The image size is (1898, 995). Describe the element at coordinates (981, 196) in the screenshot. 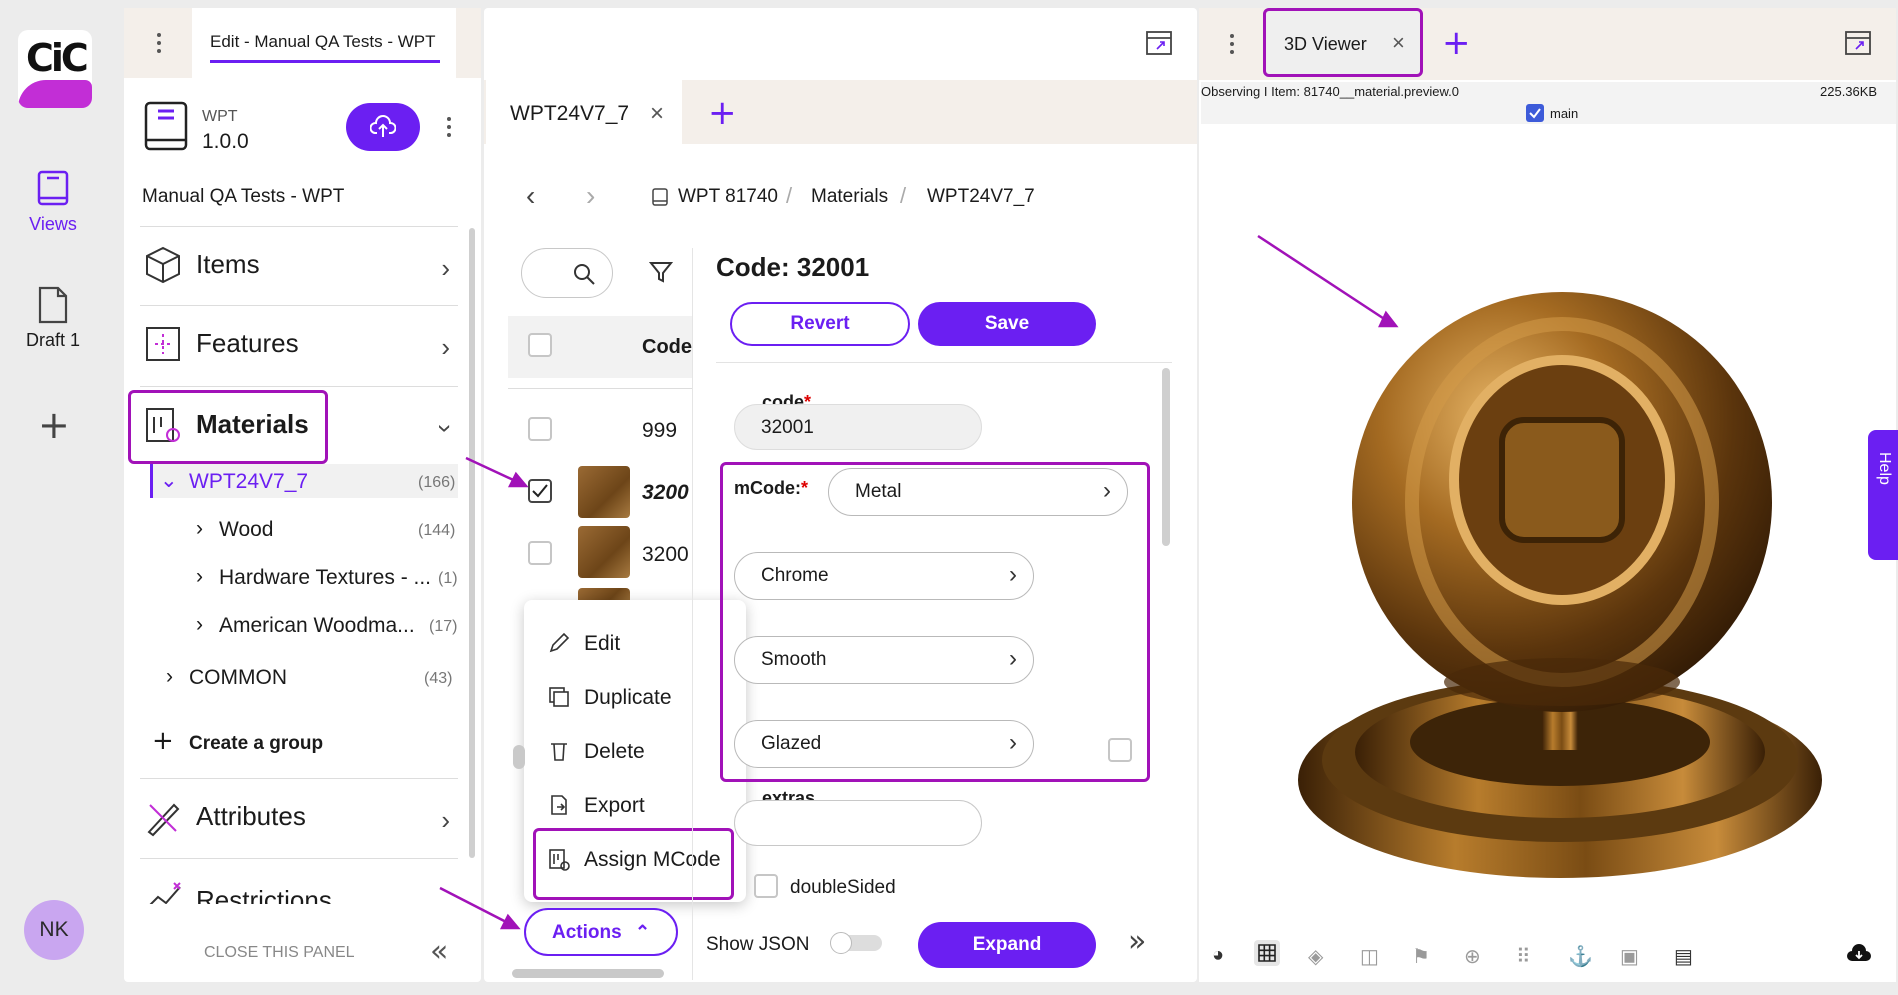

I see `breadcrumb-current: WPT24V7_7` at that location.